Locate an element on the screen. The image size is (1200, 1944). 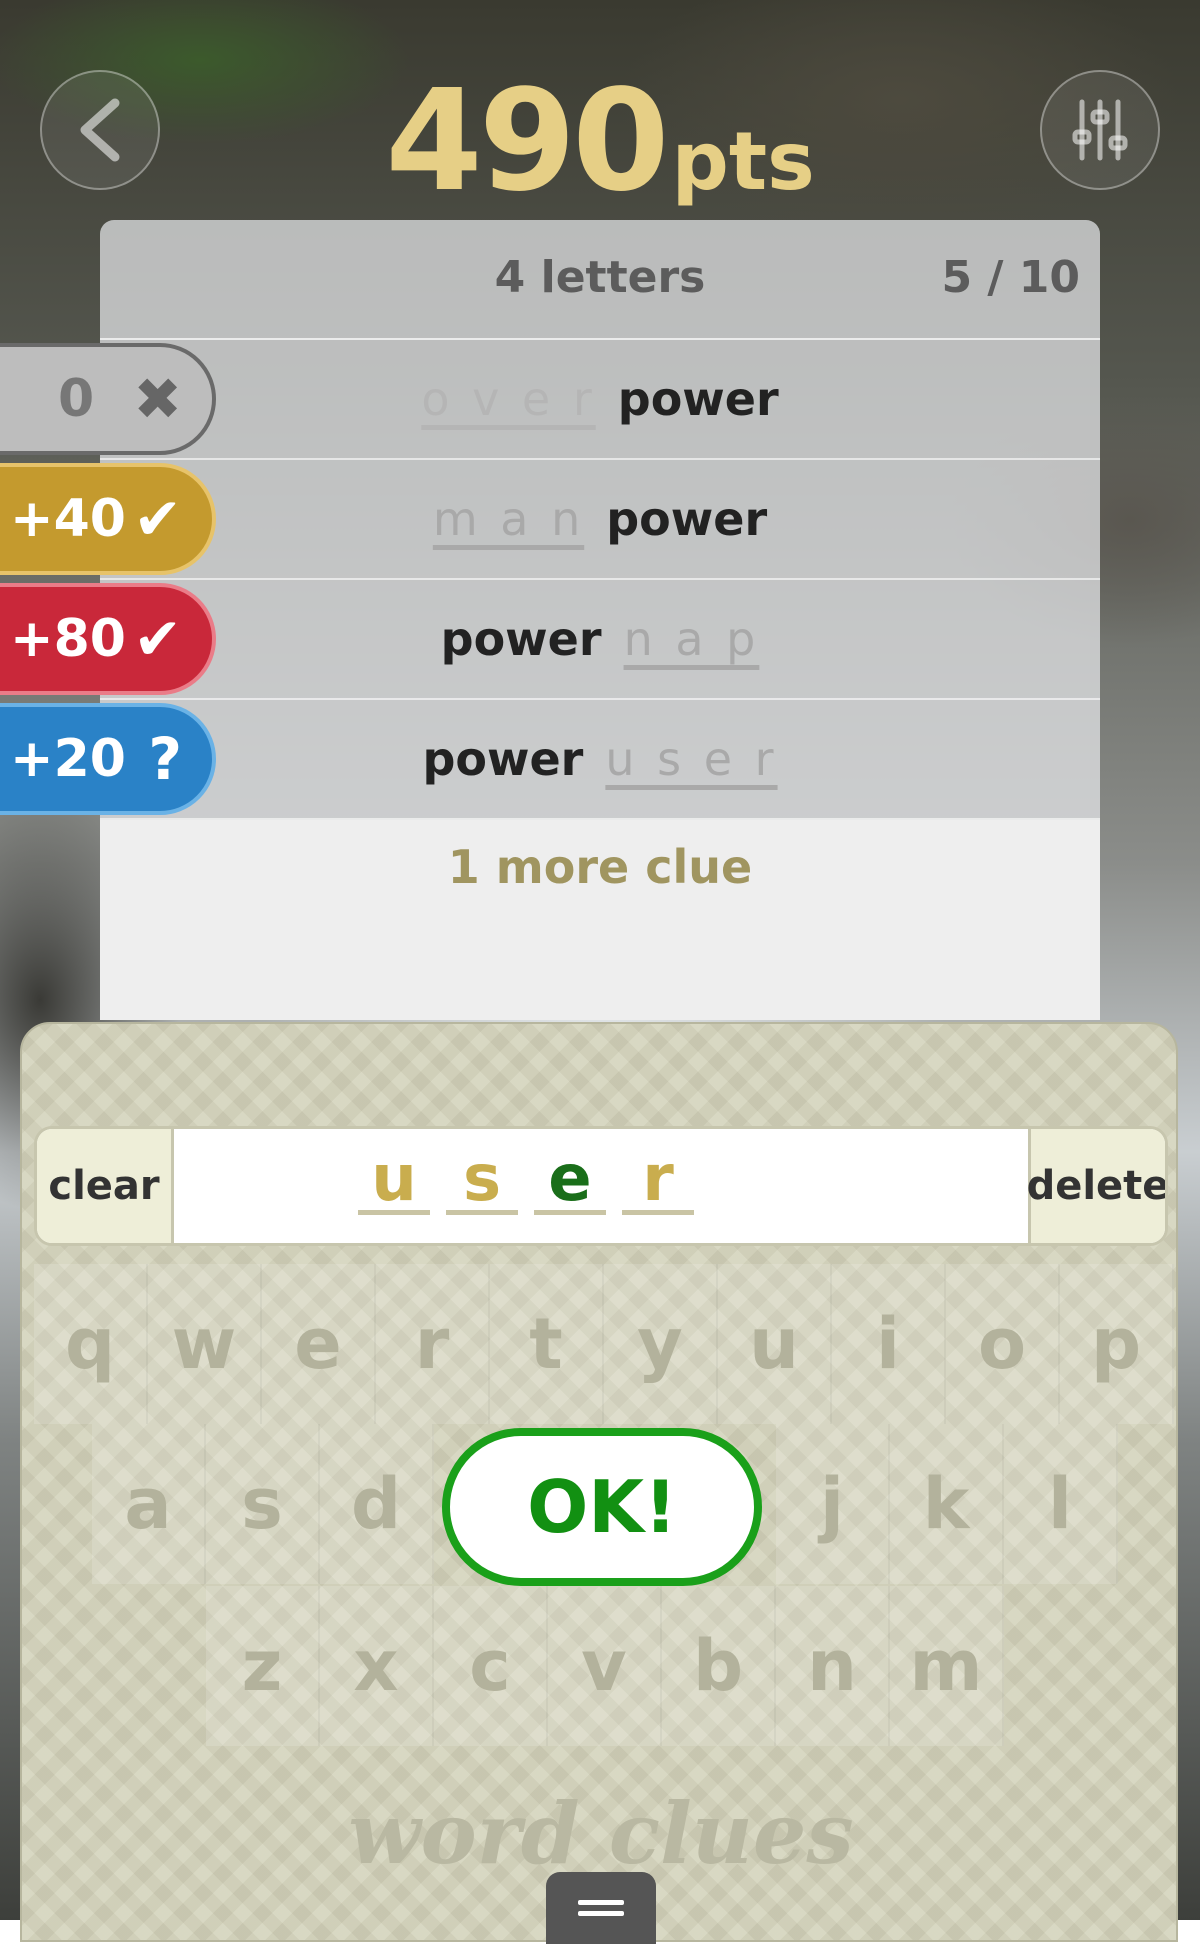
key: o is located at coordinates (1003, 1344).